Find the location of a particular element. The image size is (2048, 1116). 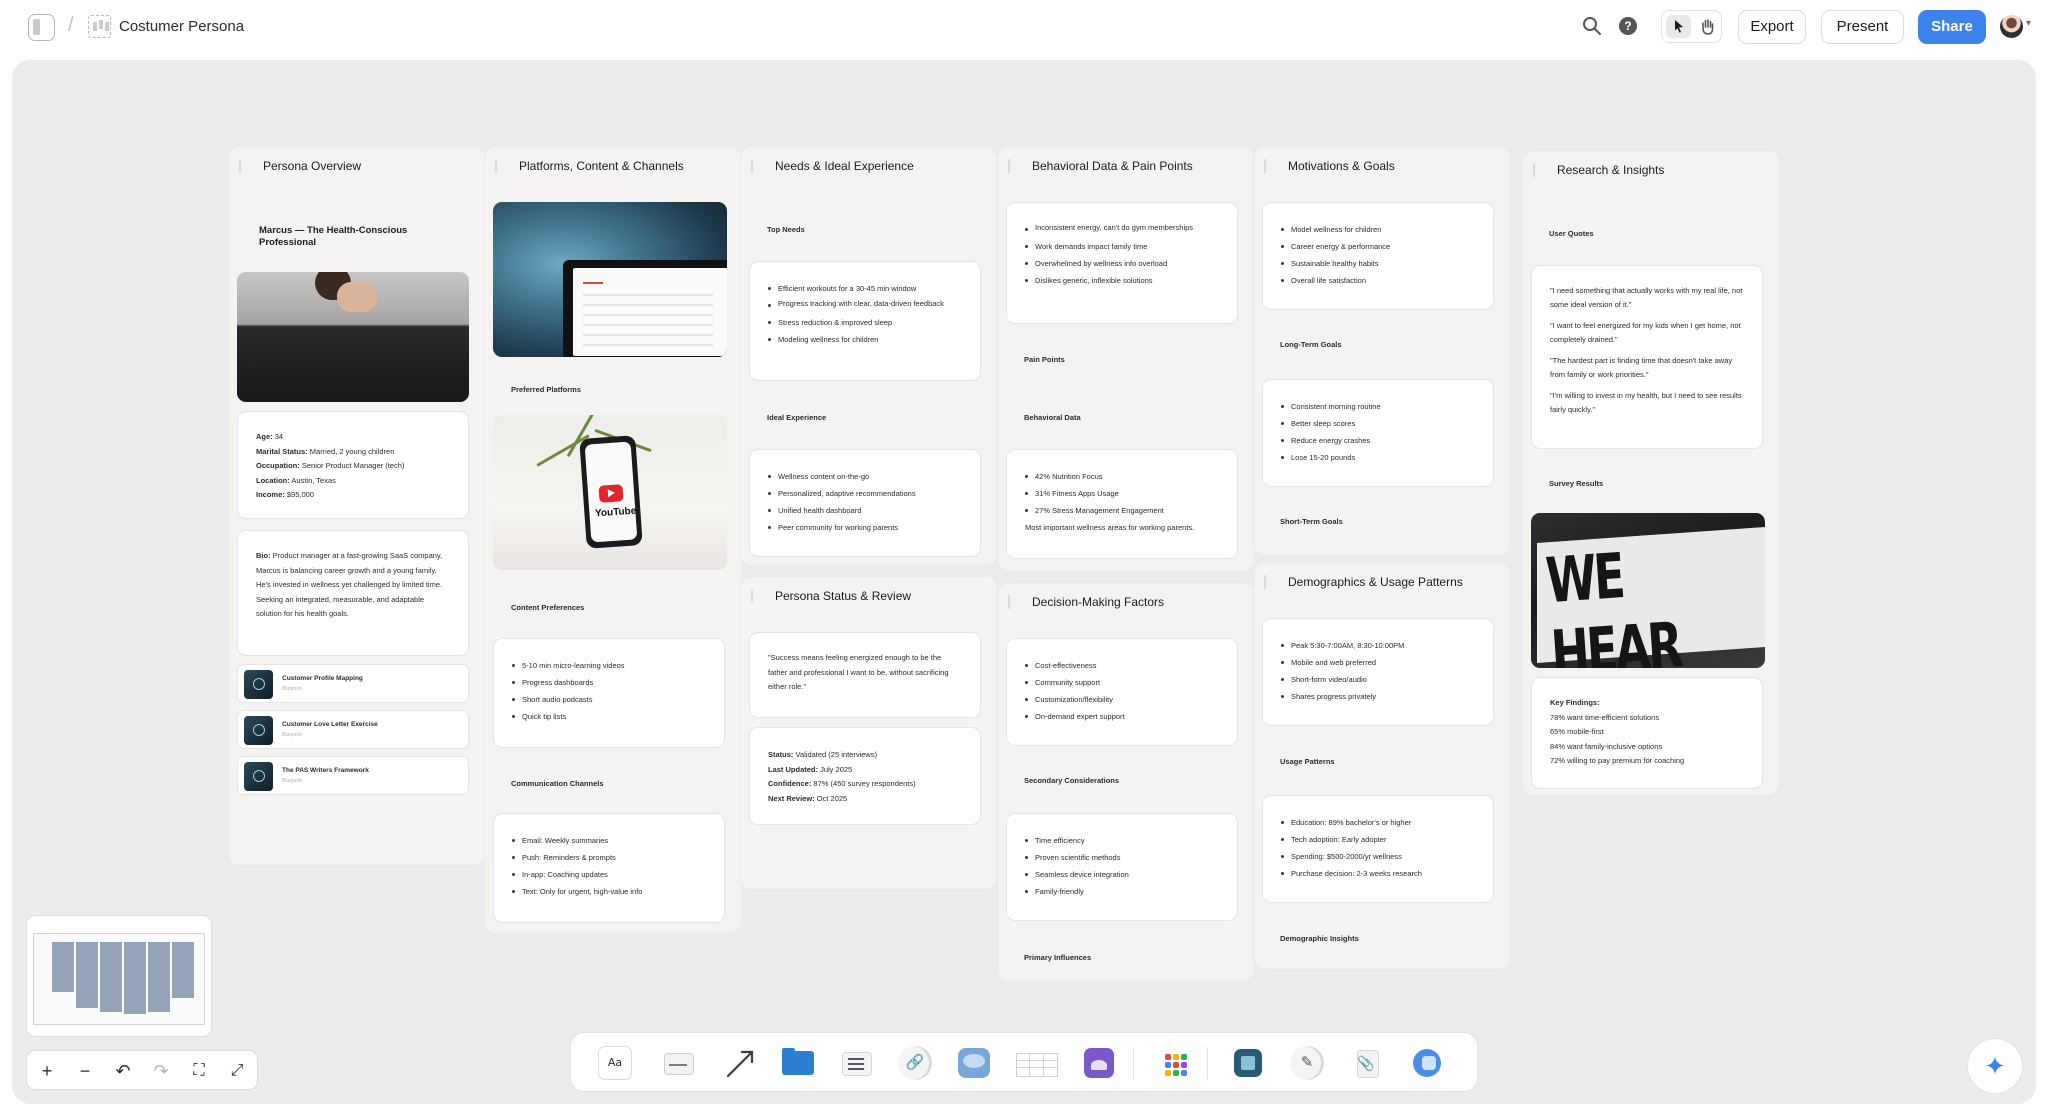

content-preferences-heading: Content Preferences is located at coordinates (548, 607).